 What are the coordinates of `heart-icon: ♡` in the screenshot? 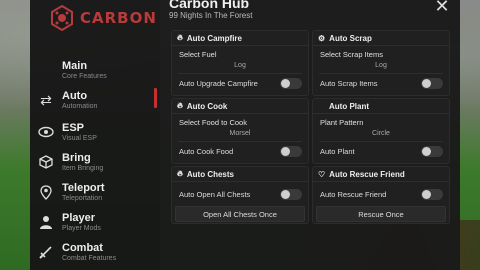 It's located at (322, 174).